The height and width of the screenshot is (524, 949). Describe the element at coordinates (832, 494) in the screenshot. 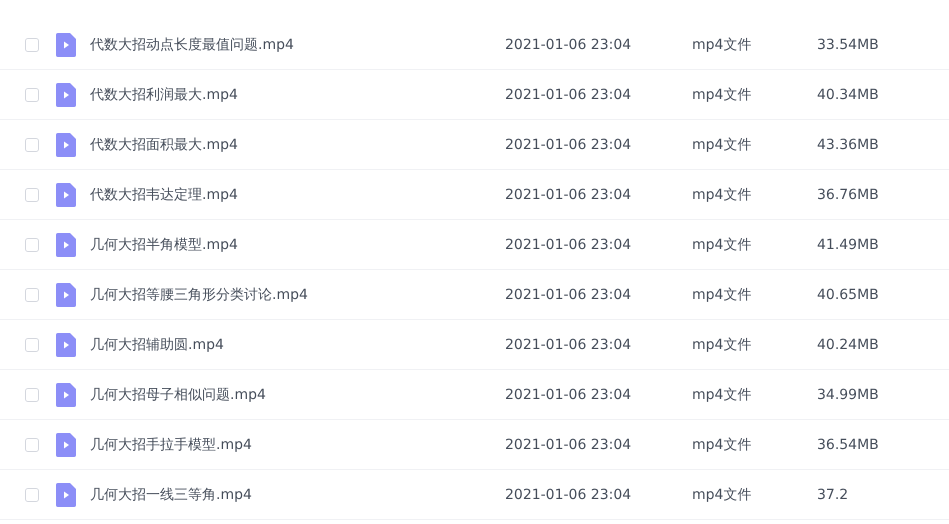

I see `file-size: 37.2` at that location.